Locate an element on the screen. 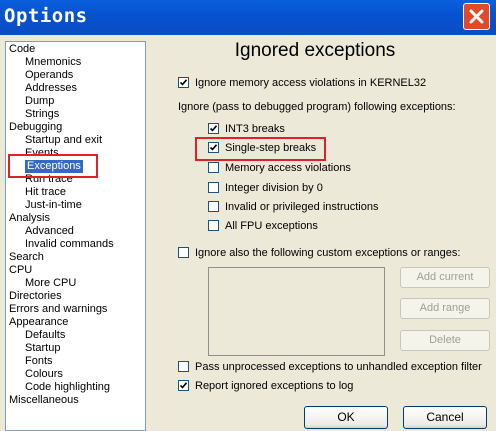 This screenshot has height=431, width=496. tree-item: Startup and exit is located at coordinates (63, 140).